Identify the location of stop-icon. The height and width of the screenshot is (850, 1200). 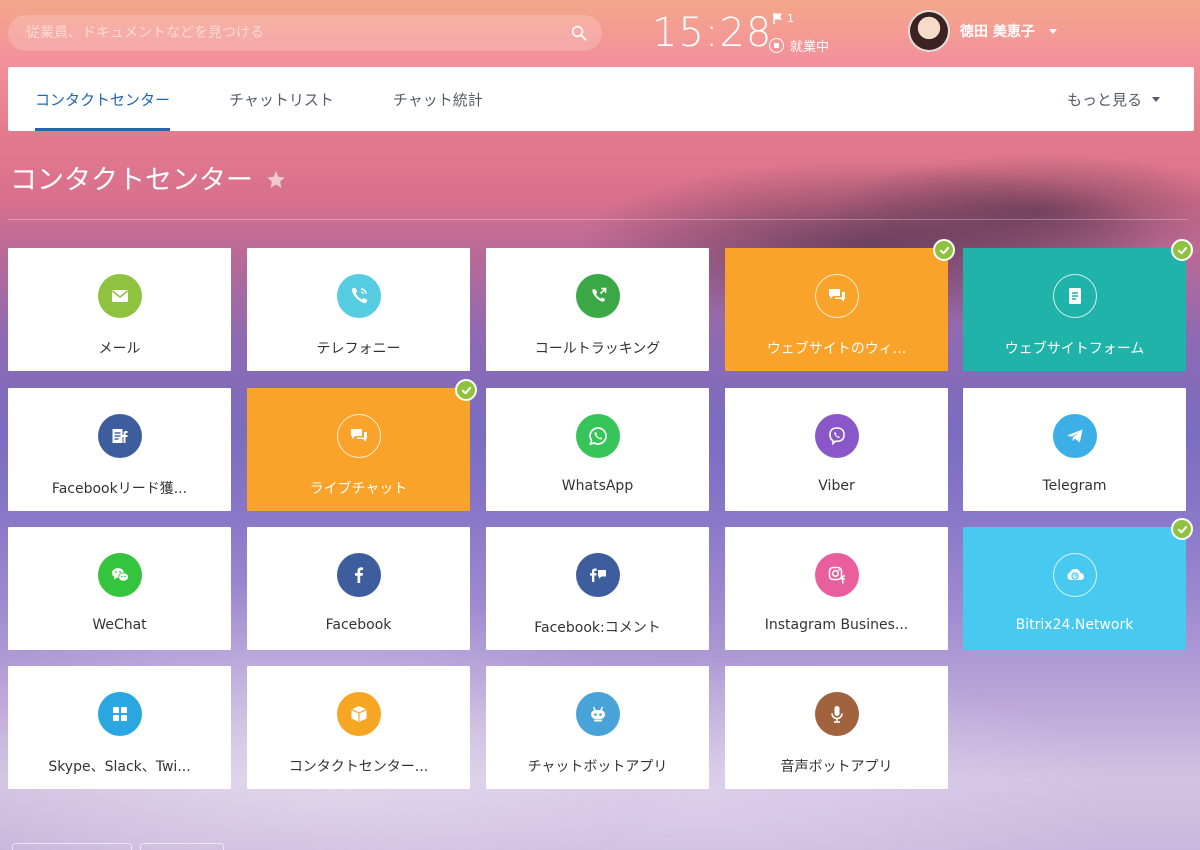
(776, 45).